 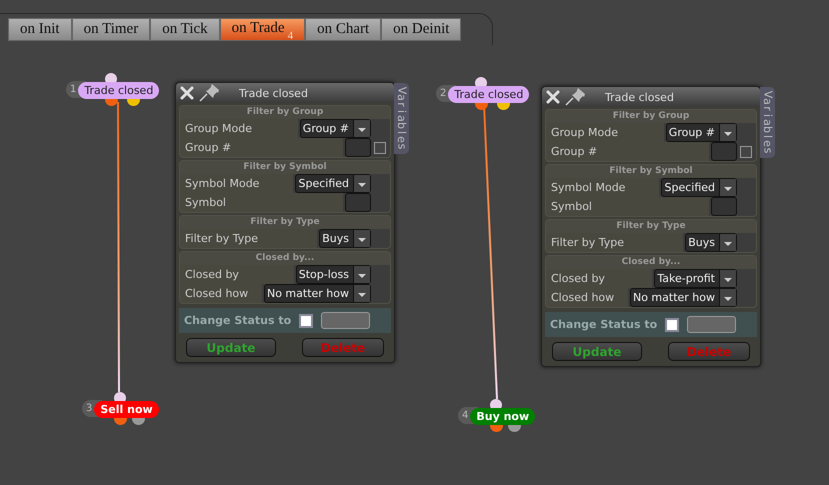 What do you see at coordinates (263, 29) in the screenshot?
I see `event-tab: on Trade $_{4}$` at bounding box center [263, 29].